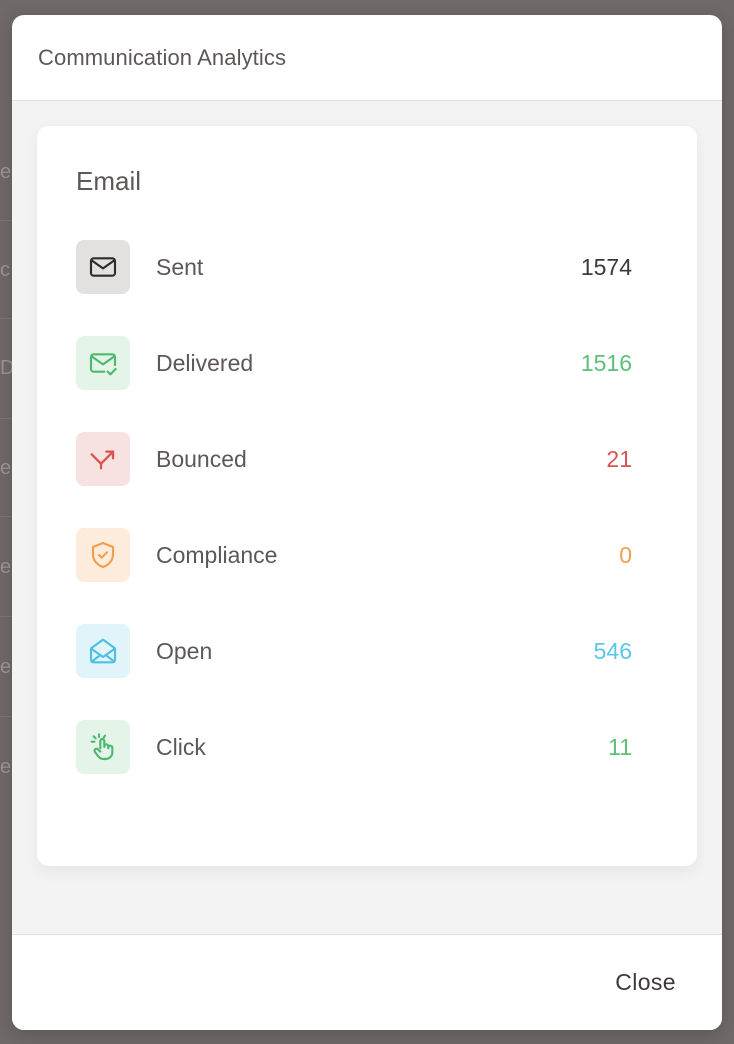 This screenshot has height=1044, width=734. Describe the element at coordinates (625, 554) in the screenshot. I see `stat-value: 0` at that location.